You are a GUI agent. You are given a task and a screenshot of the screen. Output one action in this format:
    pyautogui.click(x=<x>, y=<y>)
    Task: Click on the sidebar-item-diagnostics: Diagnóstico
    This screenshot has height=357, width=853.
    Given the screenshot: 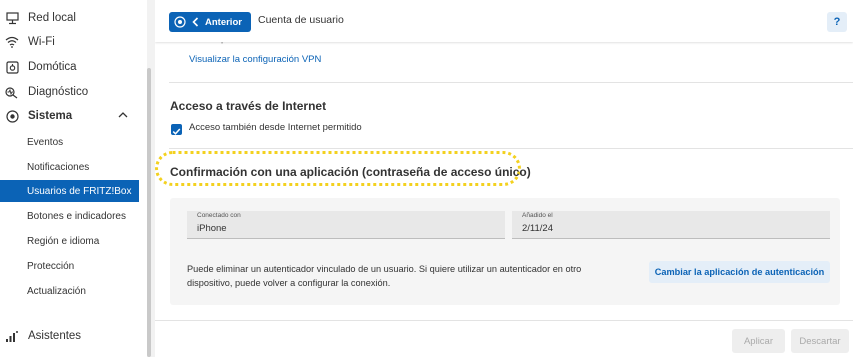 What is the action you would take?
    pyautogui.click(x=69, y=92)
    